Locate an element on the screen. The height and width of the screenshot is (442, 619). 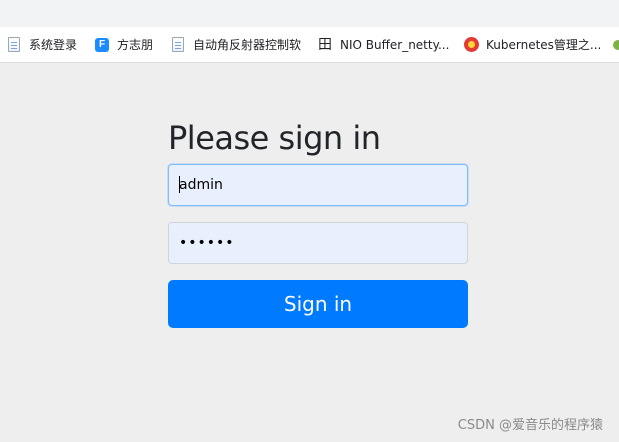
f-logo-icon: F is located at coordinates (102, 45).